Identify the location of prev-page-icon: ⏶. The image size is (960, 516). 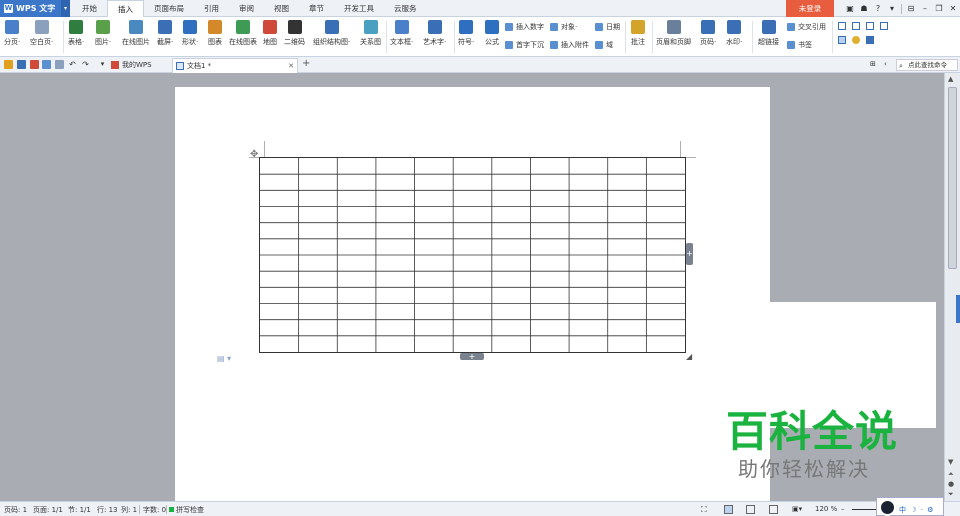
(951, 474).